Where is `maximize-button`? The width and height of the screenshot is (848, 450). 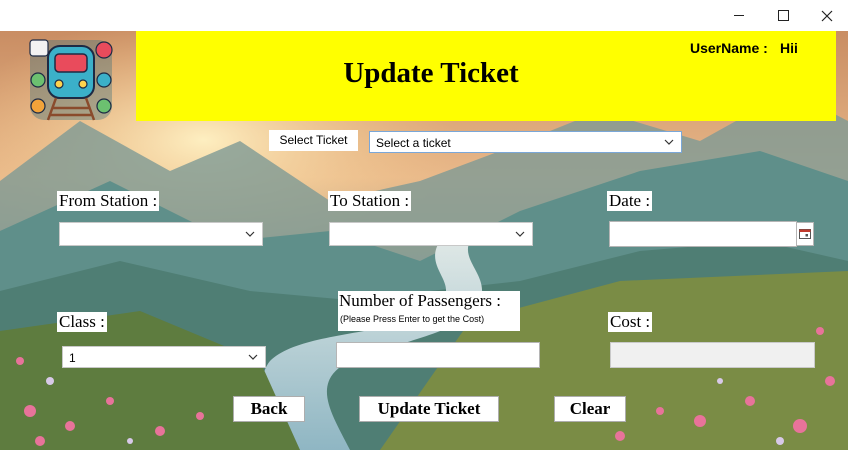 maximize-button is located at coordinates (783, 15).